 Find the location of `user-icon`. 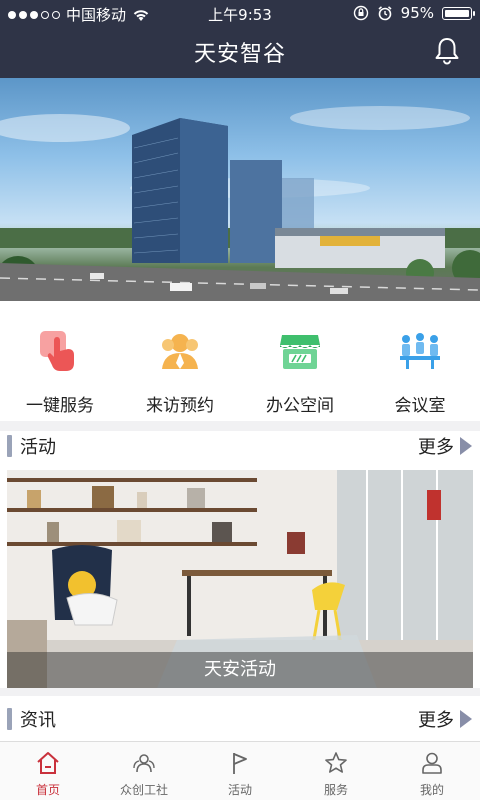

user-icon is located at coordinates (432, 763).